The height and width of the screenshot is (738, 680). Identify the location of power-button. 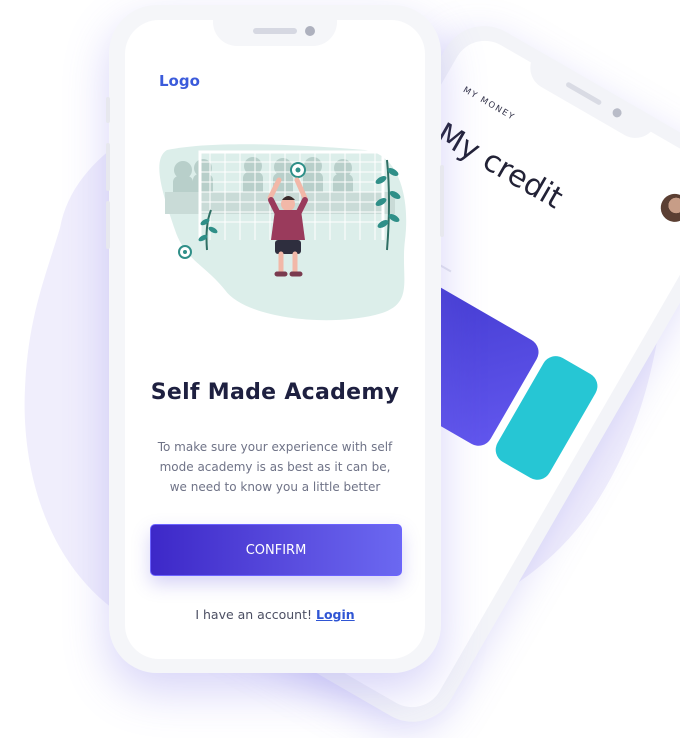
(442, 201).